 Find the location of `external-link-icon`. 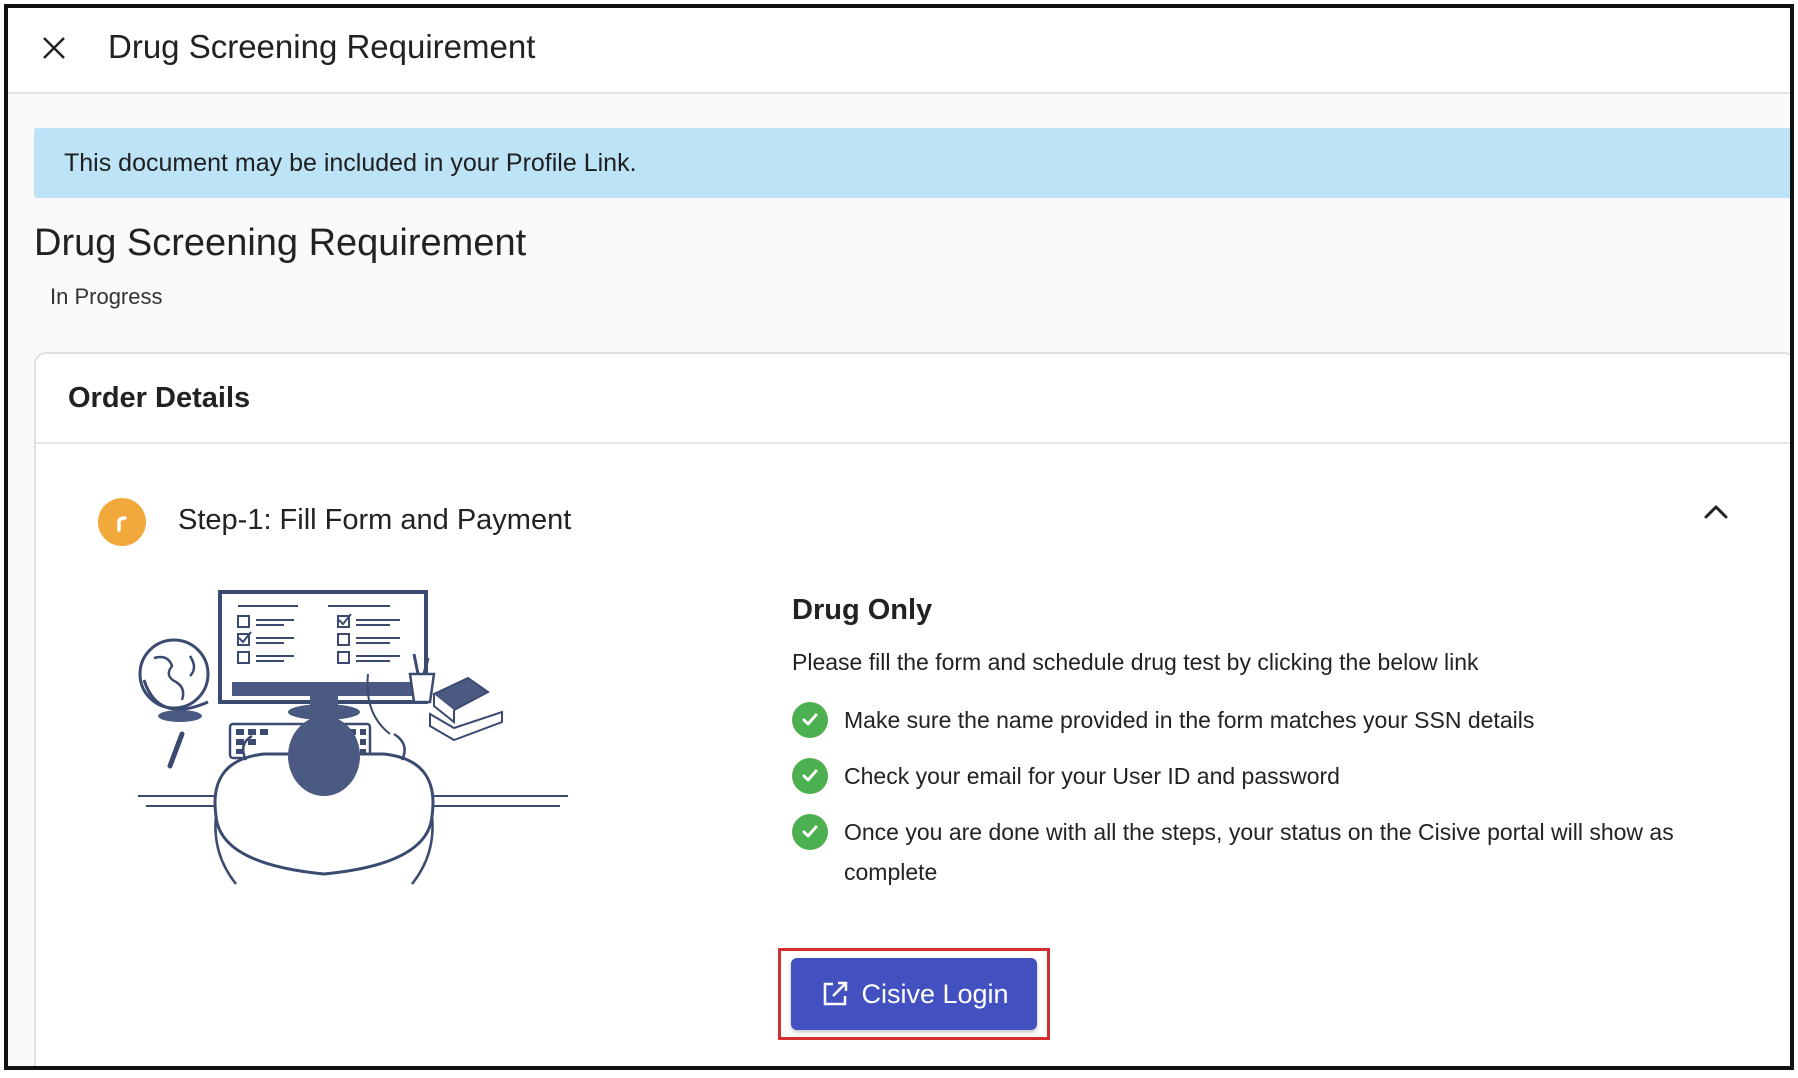

external-link-icon is located at coordinates (836, 993).